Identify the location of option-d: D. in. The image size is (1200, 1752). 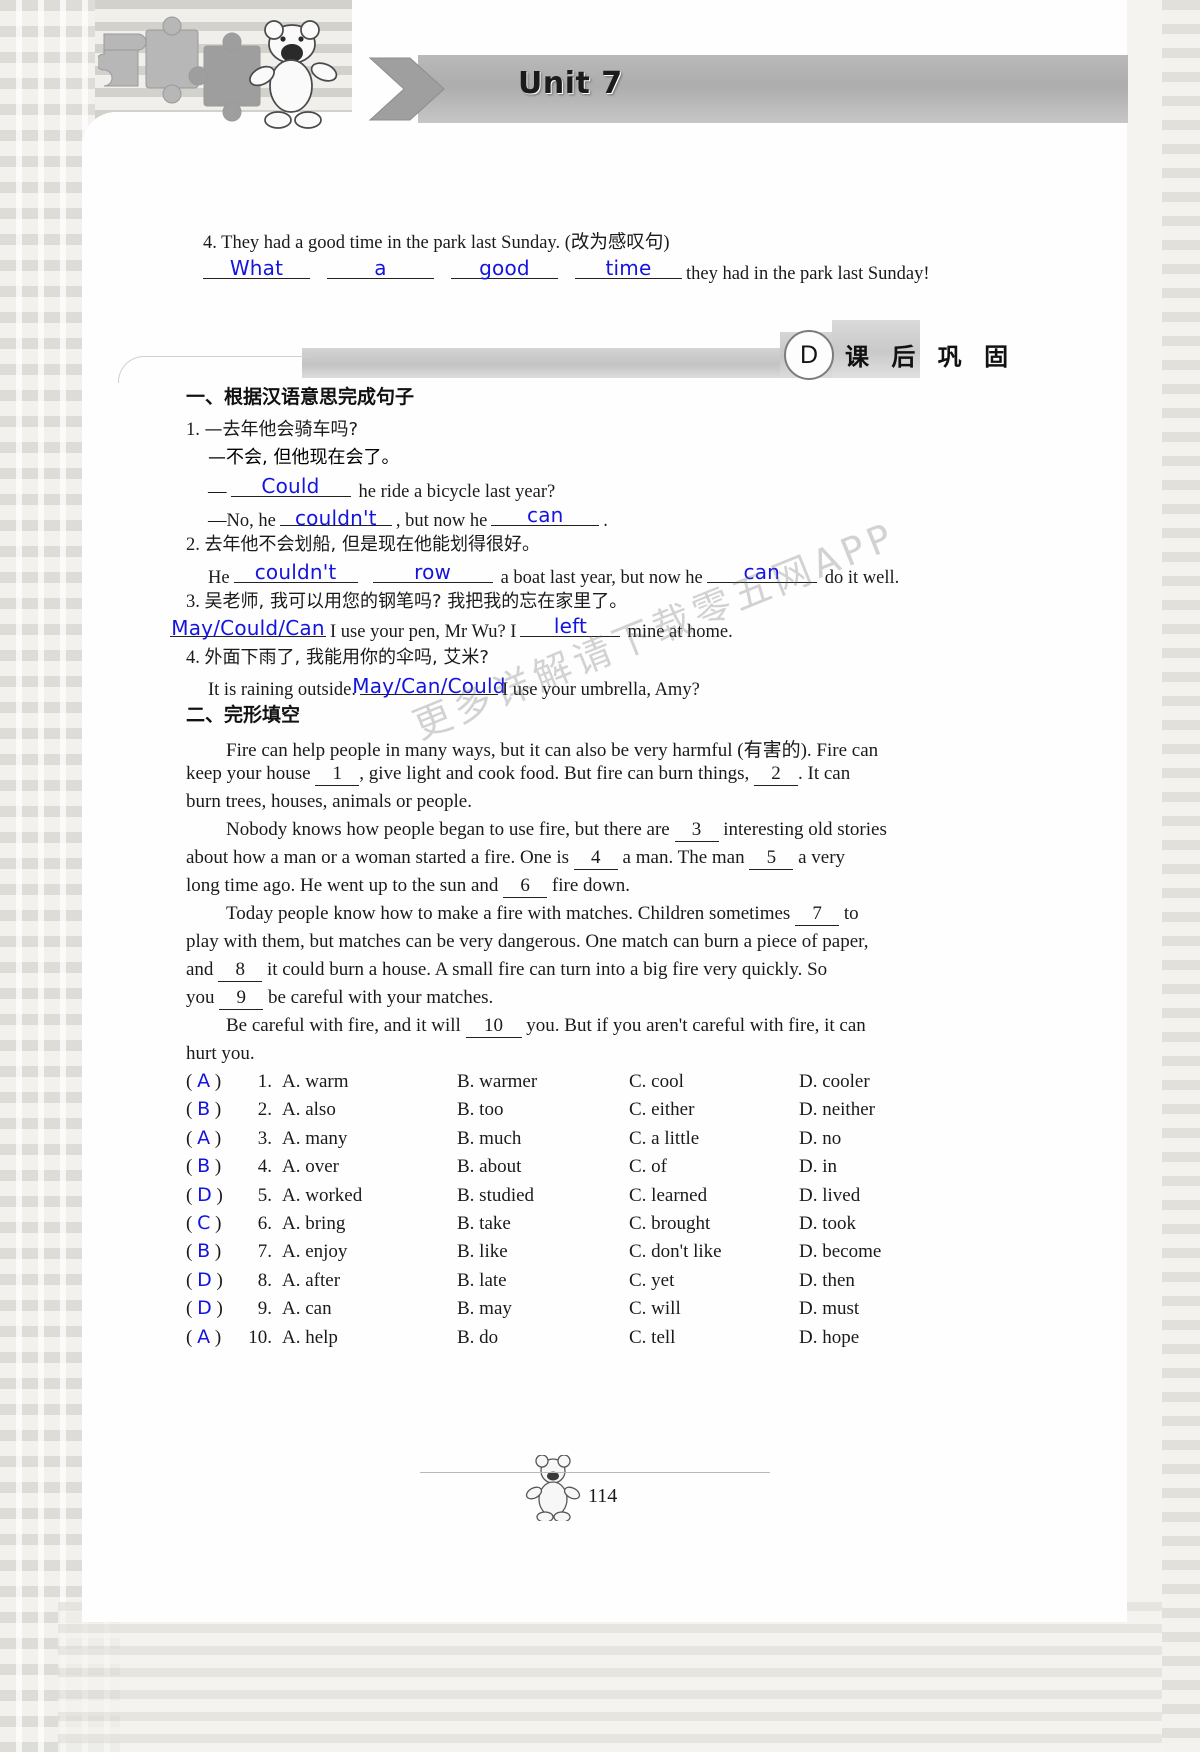
(818, 1167).